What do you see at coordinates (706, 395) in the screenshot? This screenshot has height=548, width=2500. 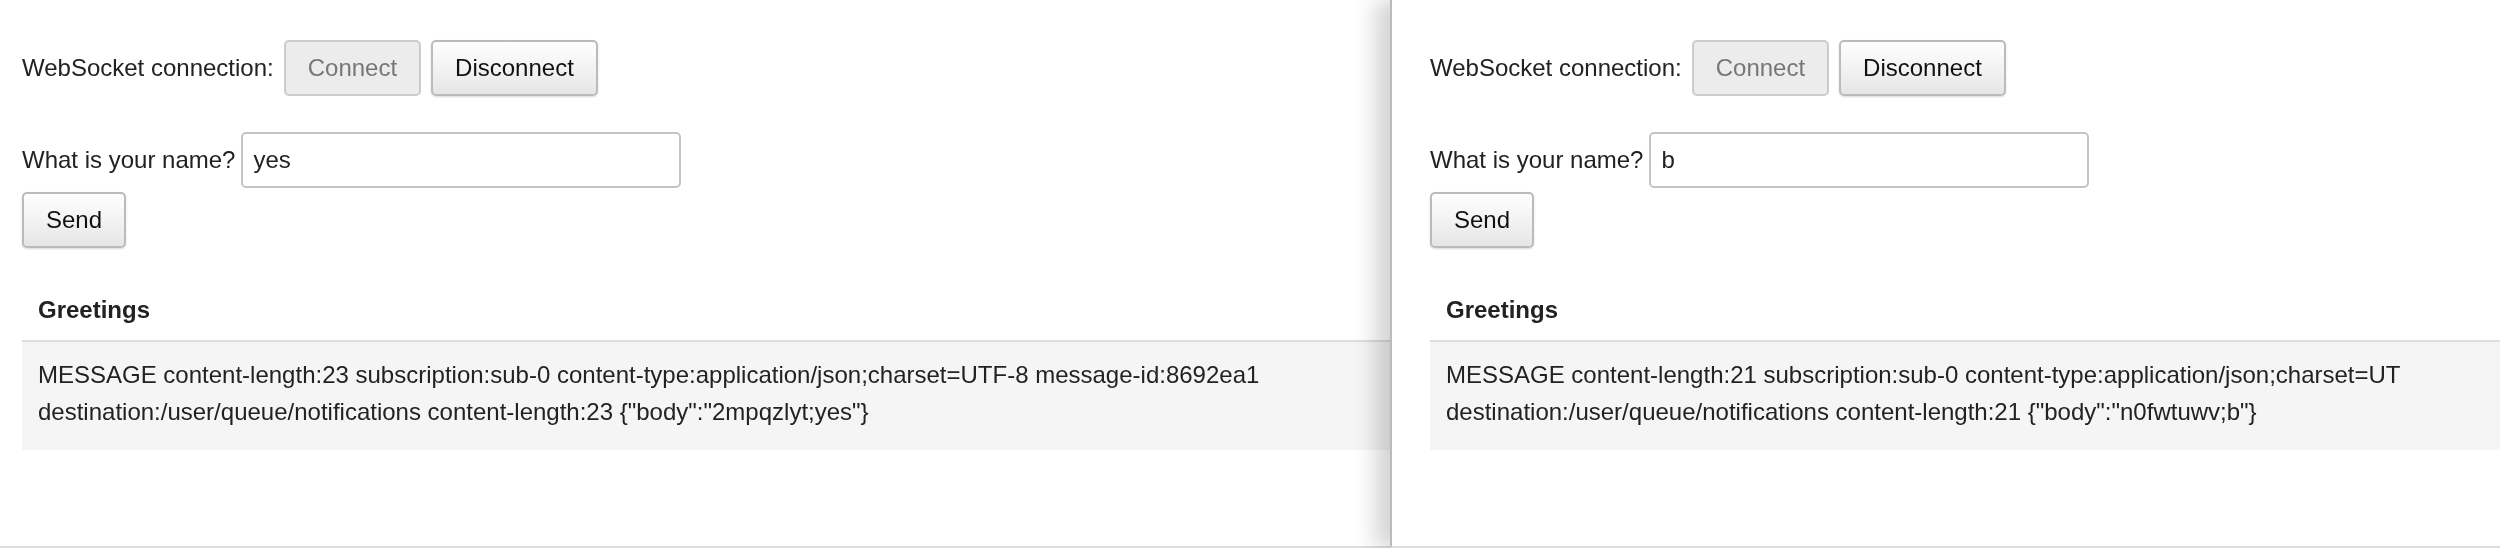 I see `message-cell: MESSAGE content-length:23 subscription:sub-0 content-type:application/json;charset=UTF-8 message-id:8692ea1 destination:/user/queue/notifications content-length:23 {"body":"2mpqzlyt;yes"}` at bounding box center [706, 395].